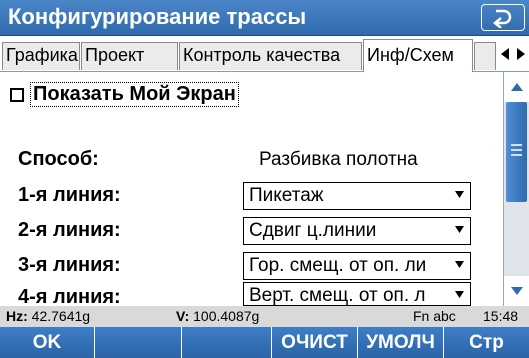  I want to click on v-value: 100.4087g, so click(226, 316).